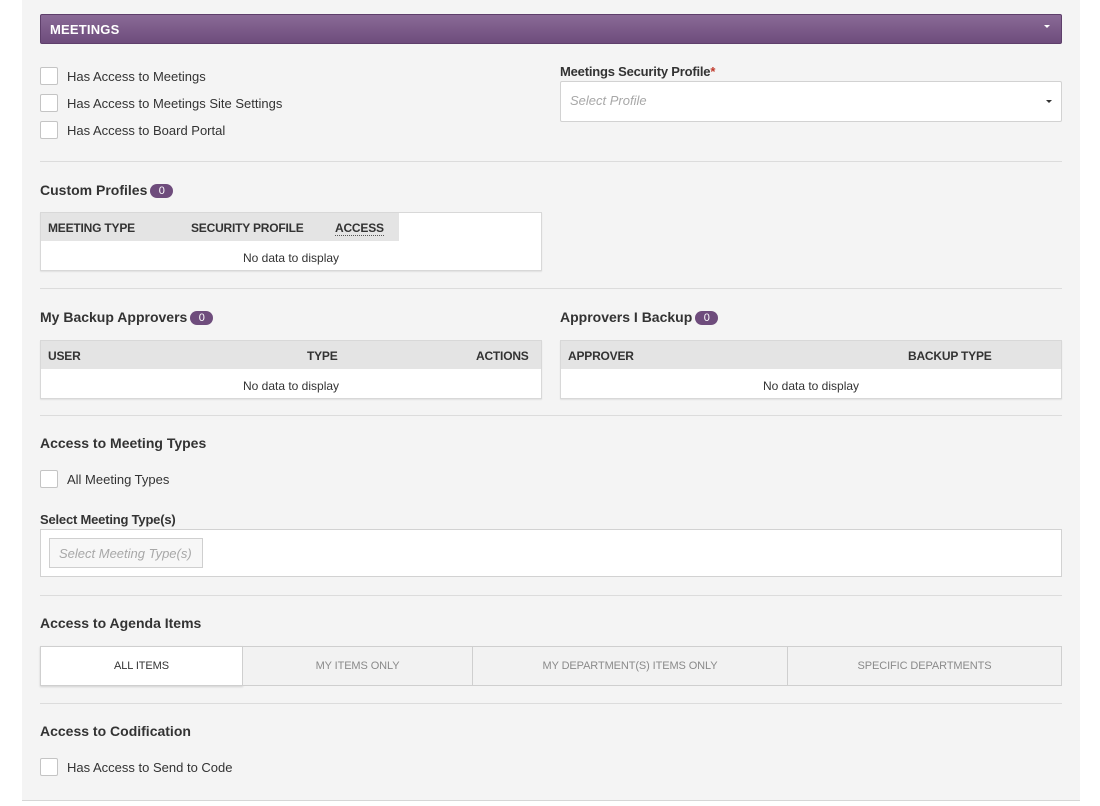 This screenshot has height=806, width=1100. I want to click on custom-profiles-count-badge: 0, so click(162, 191).